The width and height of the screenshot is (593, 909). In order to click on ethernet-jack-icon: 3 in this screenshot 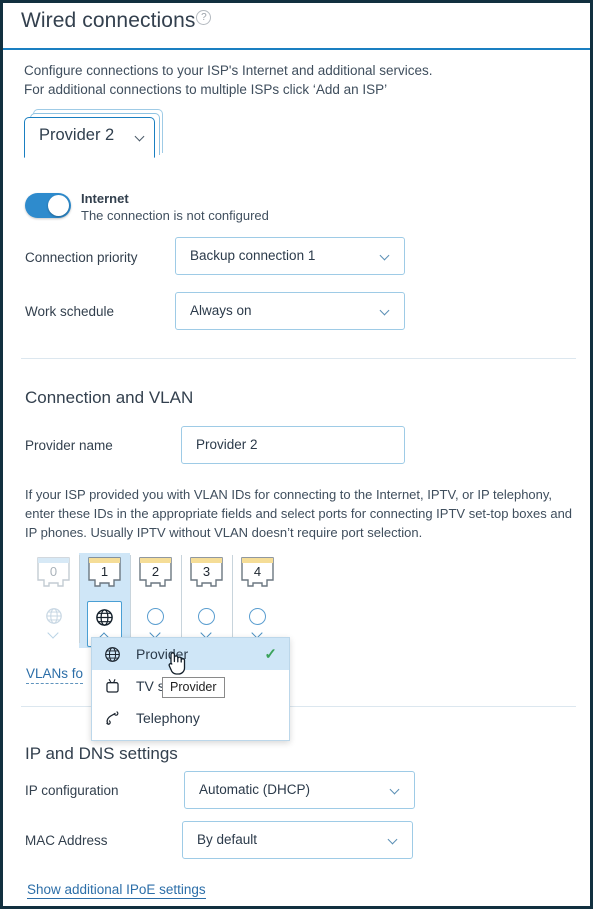, I will do `click(206, 576)`.